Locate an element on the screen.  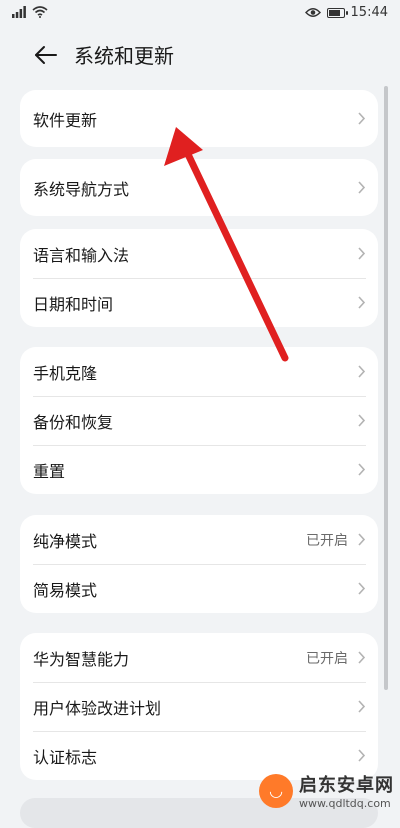
battery-icon is located at coordinates (337, 12).